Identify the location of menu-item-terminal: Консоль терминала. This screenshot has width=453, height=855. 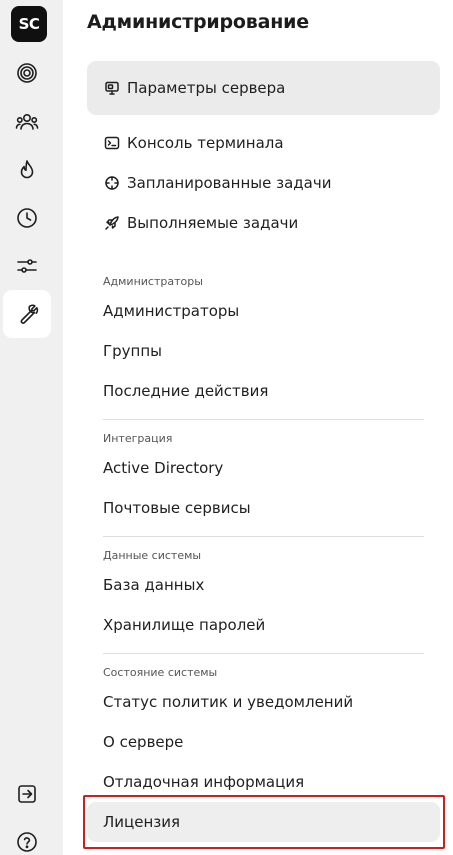
(263, 143).